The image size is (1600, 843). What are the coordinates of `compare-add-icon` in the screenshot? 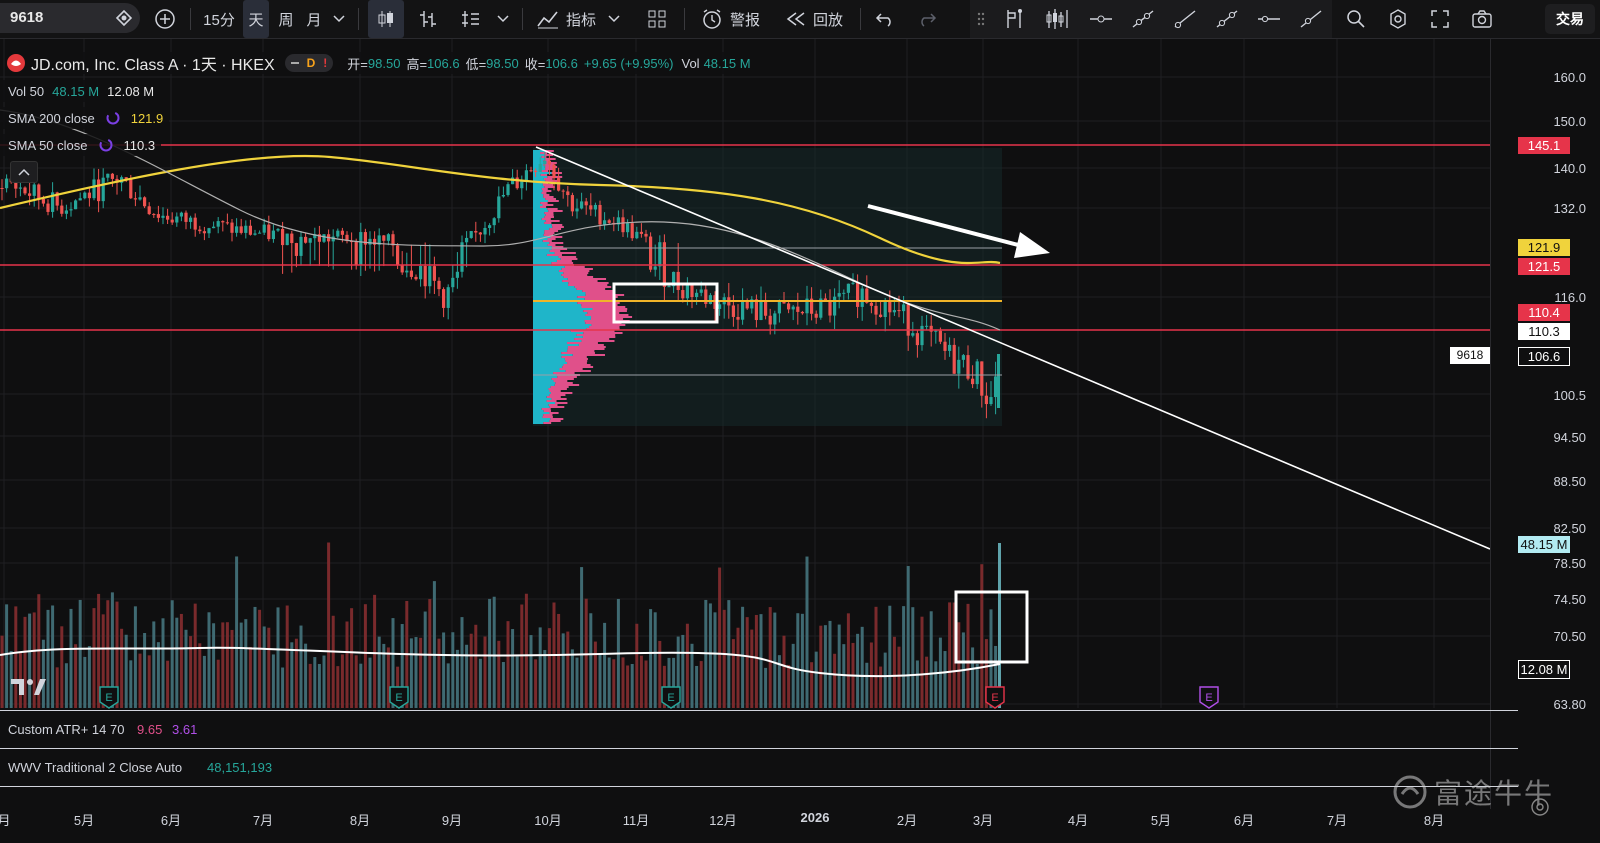 It's located at (165, 19).